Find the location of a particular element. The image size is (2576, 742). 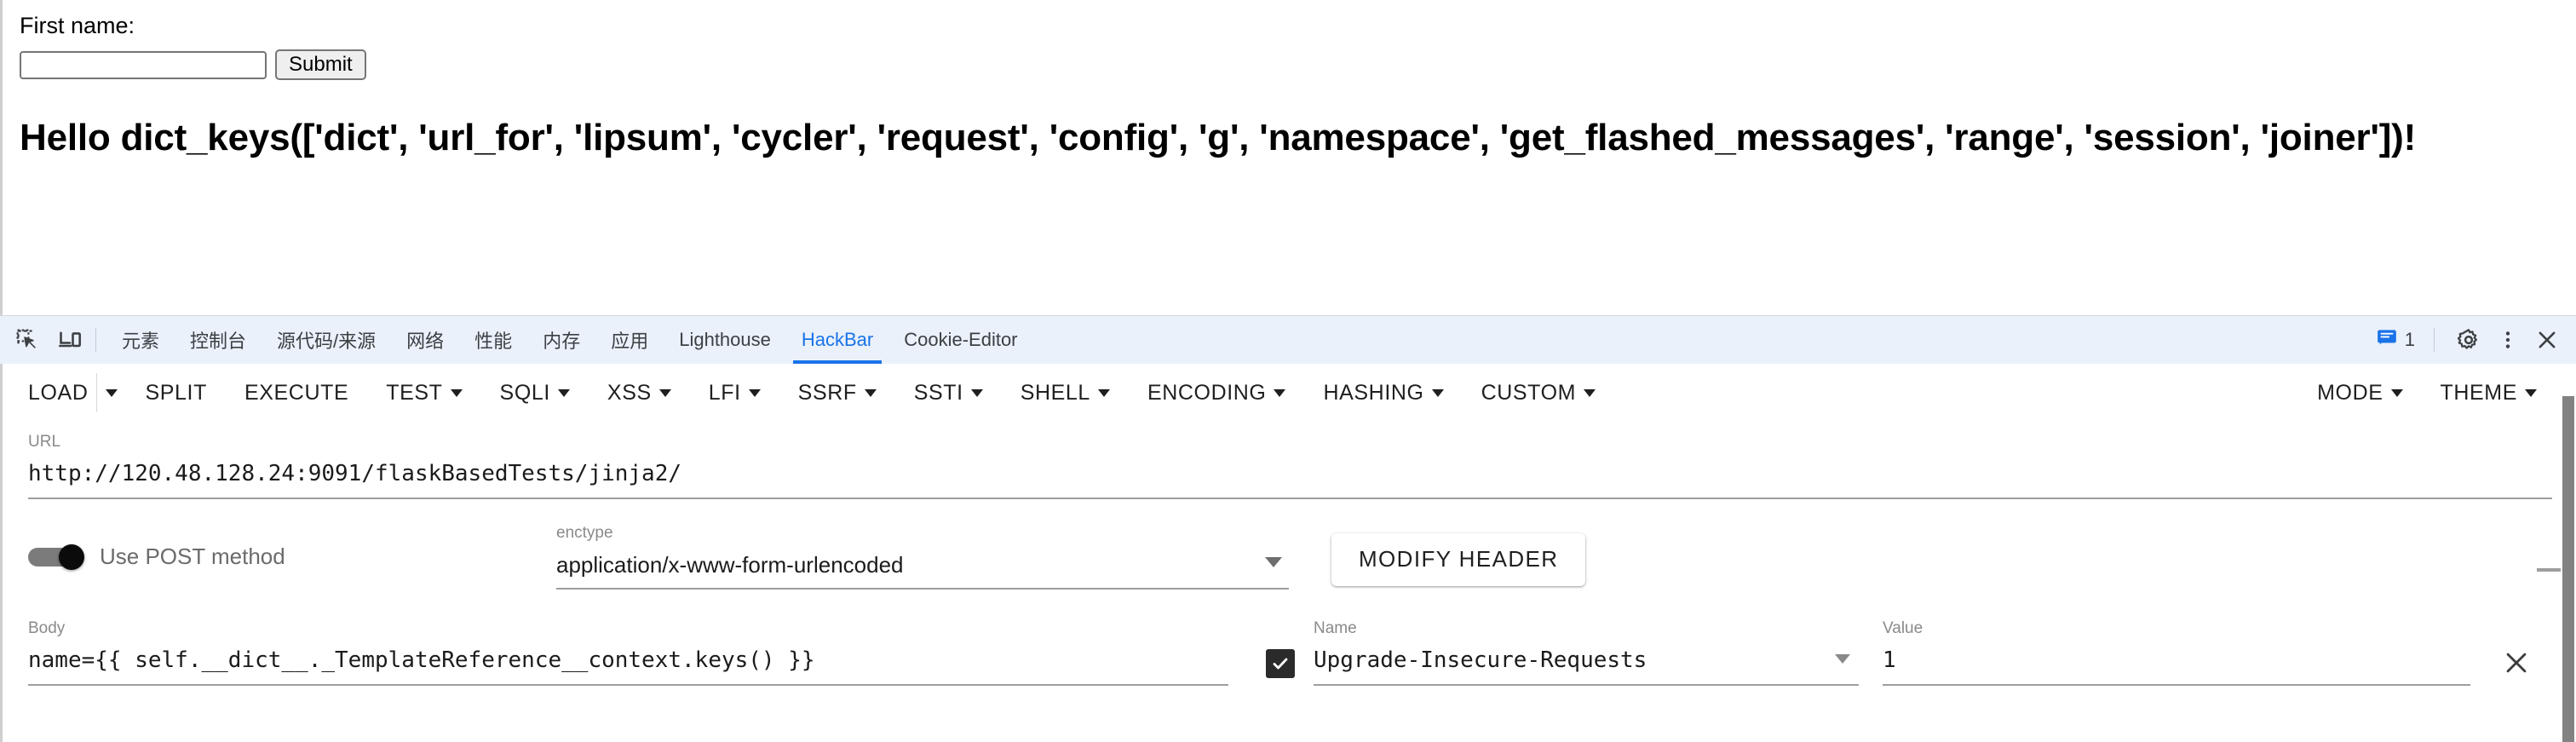

tab-hackbar: HackBar is located at coordinates (837, 340).